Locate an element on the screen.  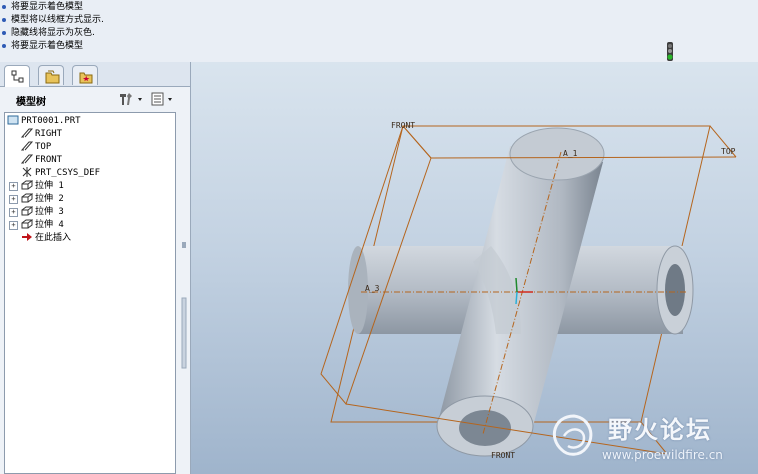
show-options-icon is located at coordinates (164, 99).